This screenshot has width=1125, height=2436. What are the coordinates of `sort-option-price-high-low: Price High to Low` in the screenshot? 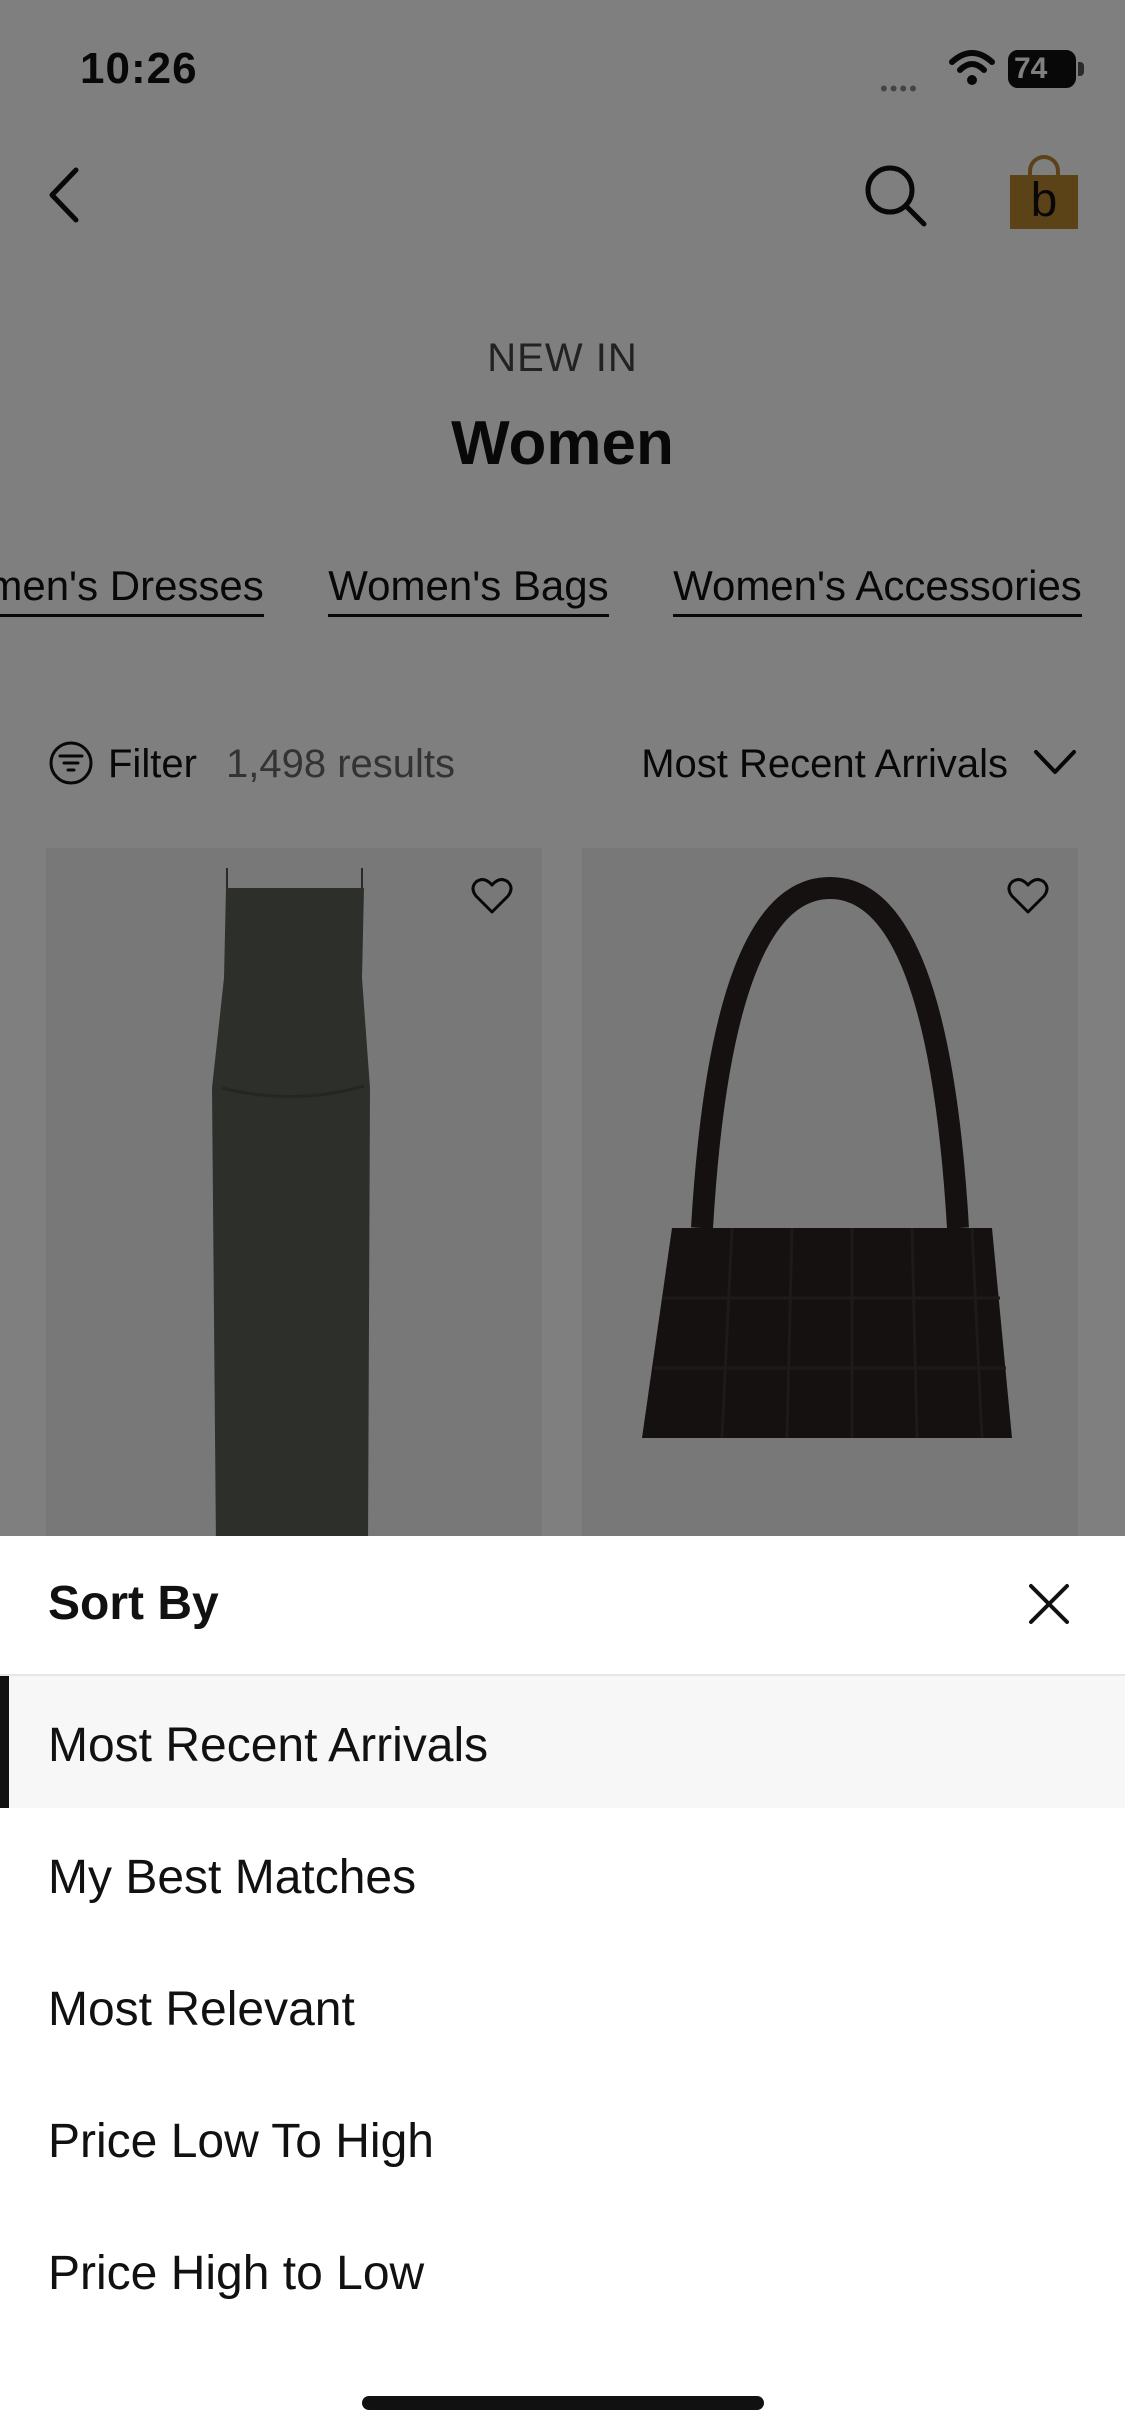 It's located at (562, 2270).